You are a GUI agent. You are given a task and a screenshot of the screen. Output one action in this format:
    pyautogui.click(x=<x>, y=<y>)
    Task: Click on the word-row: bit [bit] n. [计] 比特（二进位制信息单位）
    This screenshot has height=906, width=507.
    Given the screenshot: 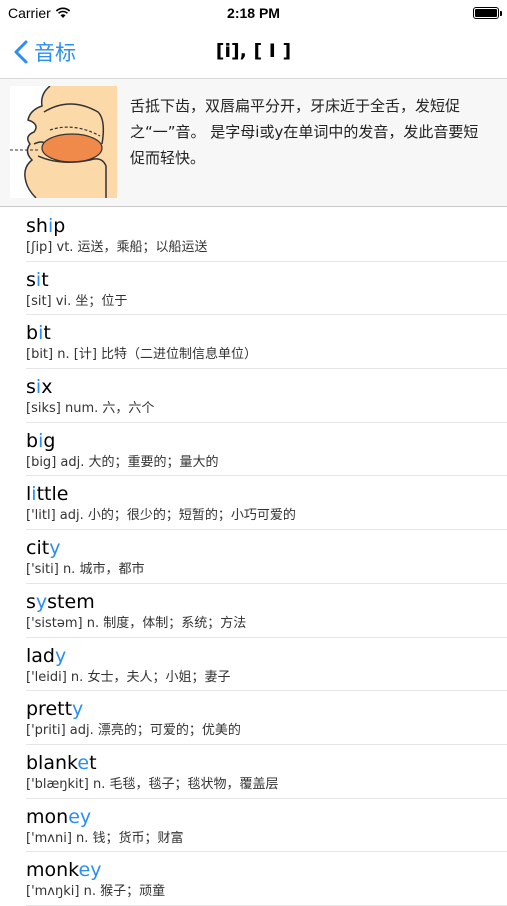 What is the action you would take?
    pyautogui.click(x=253, y=341)
    